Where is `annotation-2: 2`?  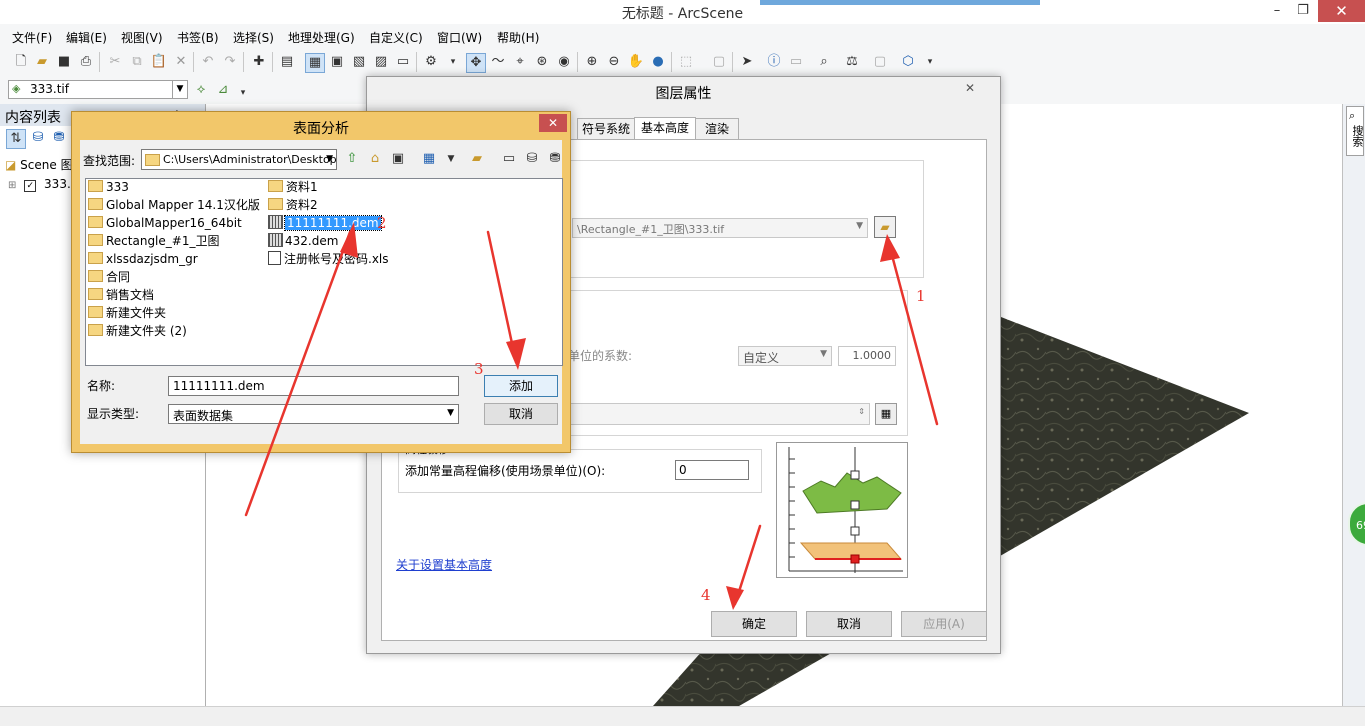 annotation-2: 2 is located at coordinates (382, 223).